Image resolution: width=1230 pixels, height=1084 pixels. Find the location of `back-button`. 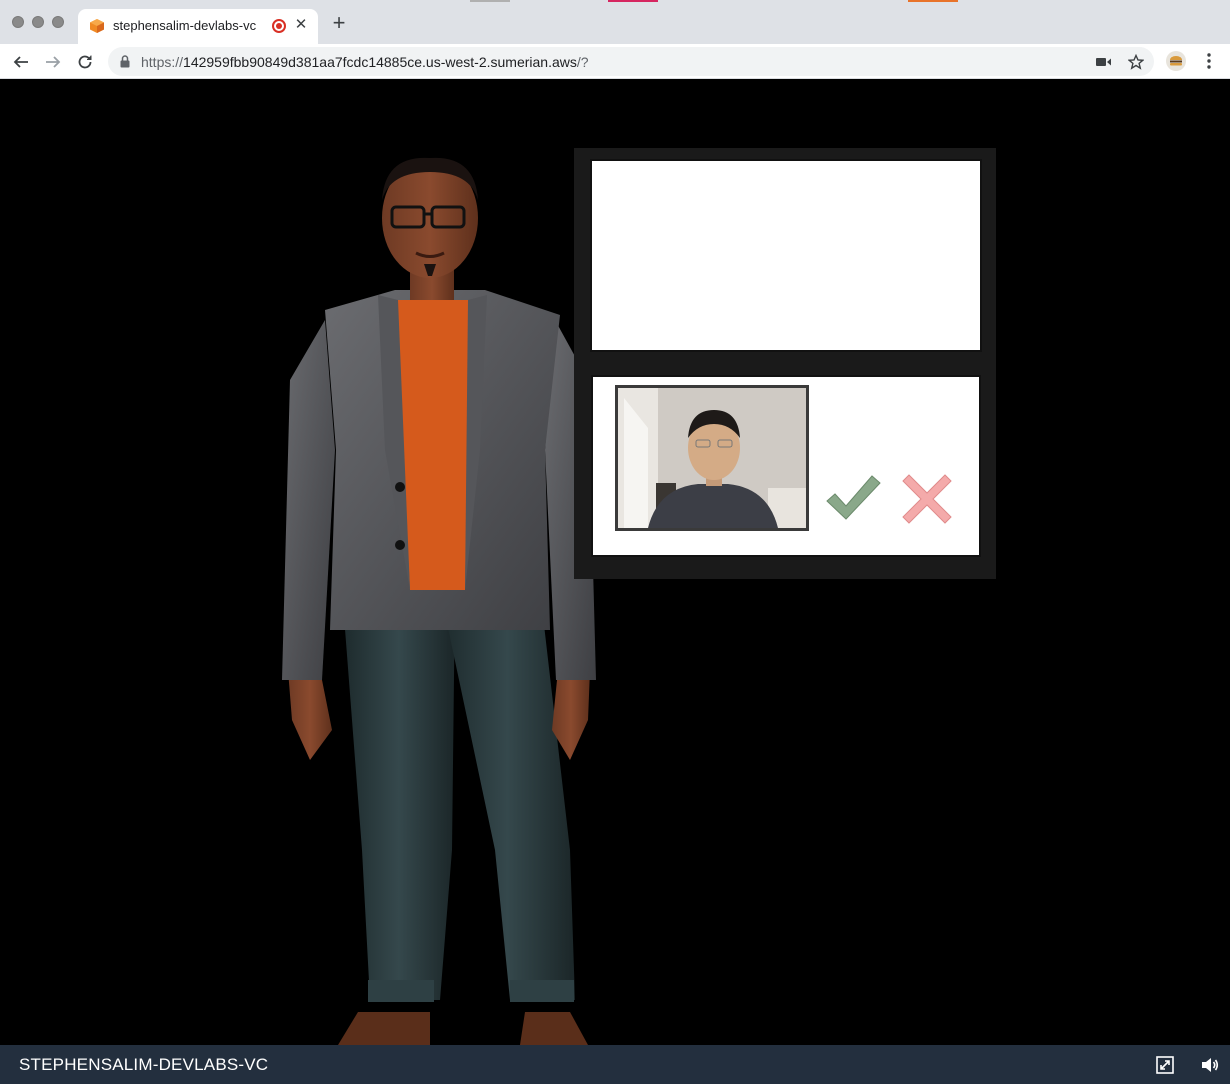

back-button is located at coordinates (21, 62).